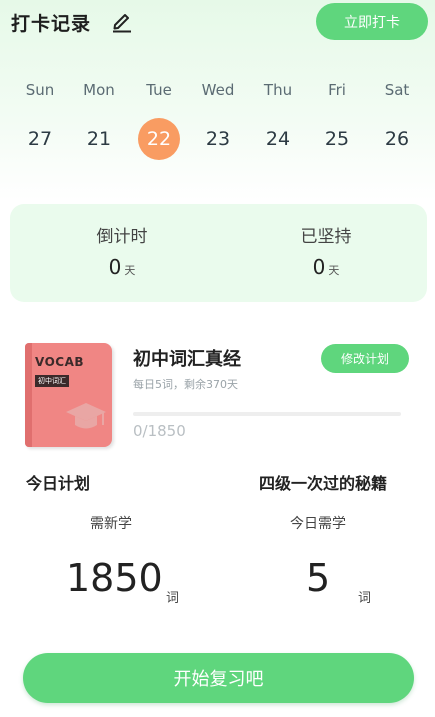  I want to click on day-fri: Fri 25, so click(337, 119).